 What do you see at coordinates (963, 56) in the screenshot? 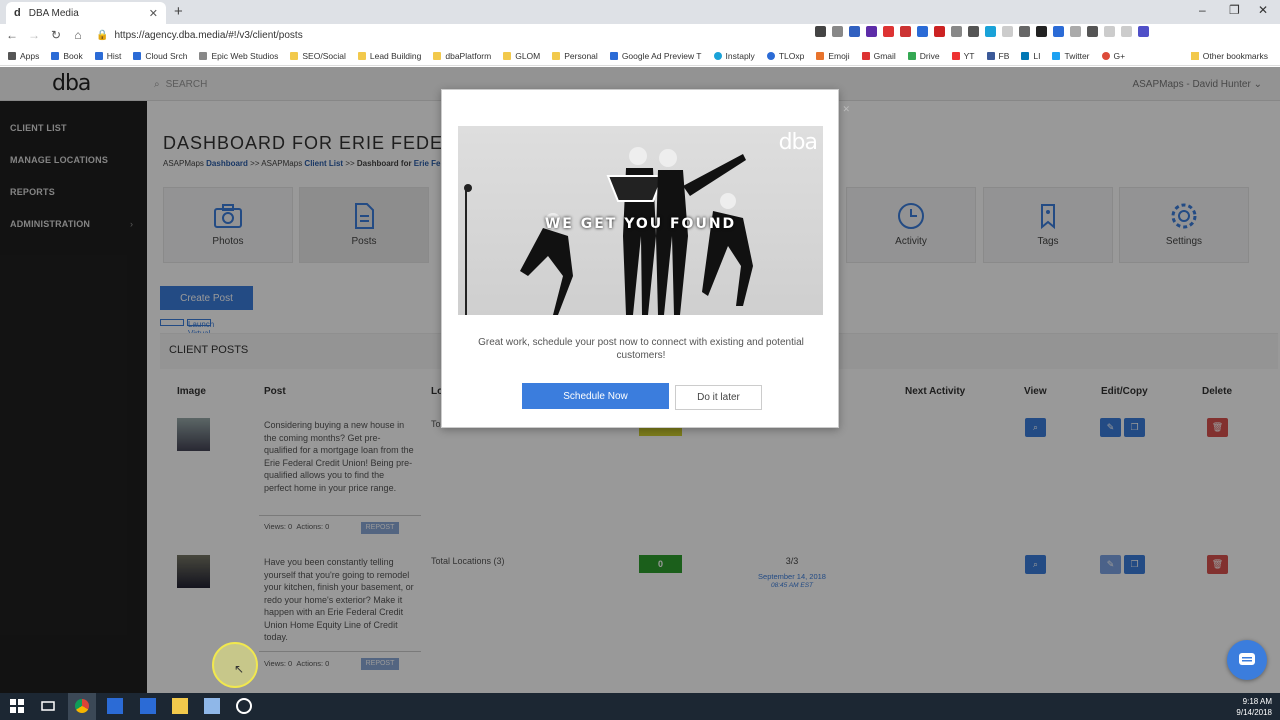
I see `bookmark-item: YT` at bounding box center [963, 56].